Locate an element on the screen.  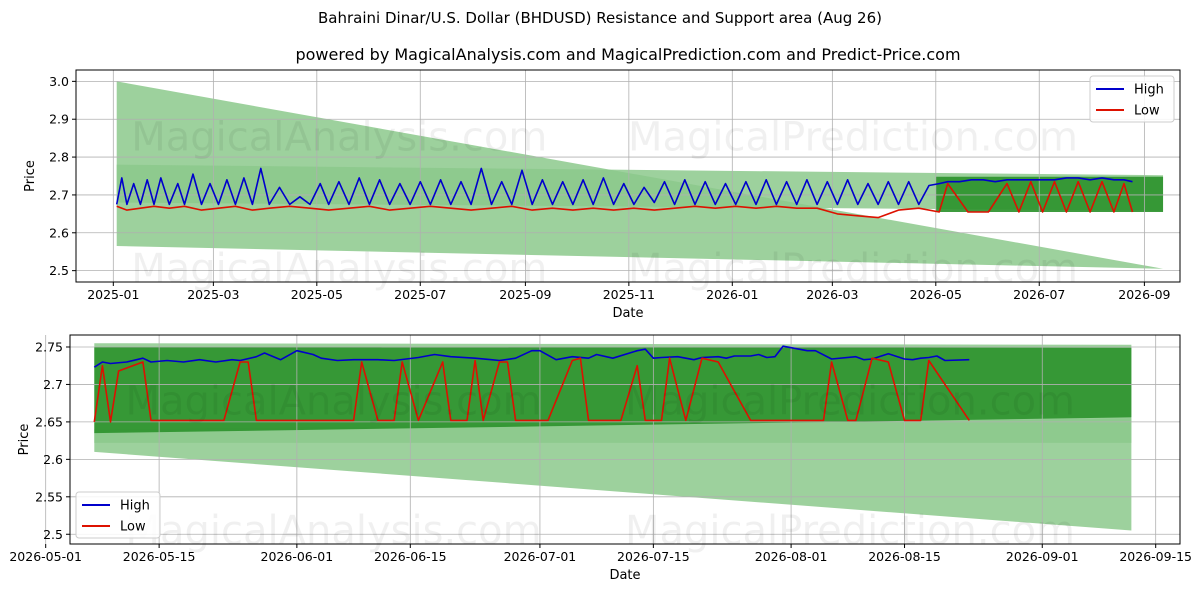
x-tick-label: 2025-03 is located at coordinates (213, 294).